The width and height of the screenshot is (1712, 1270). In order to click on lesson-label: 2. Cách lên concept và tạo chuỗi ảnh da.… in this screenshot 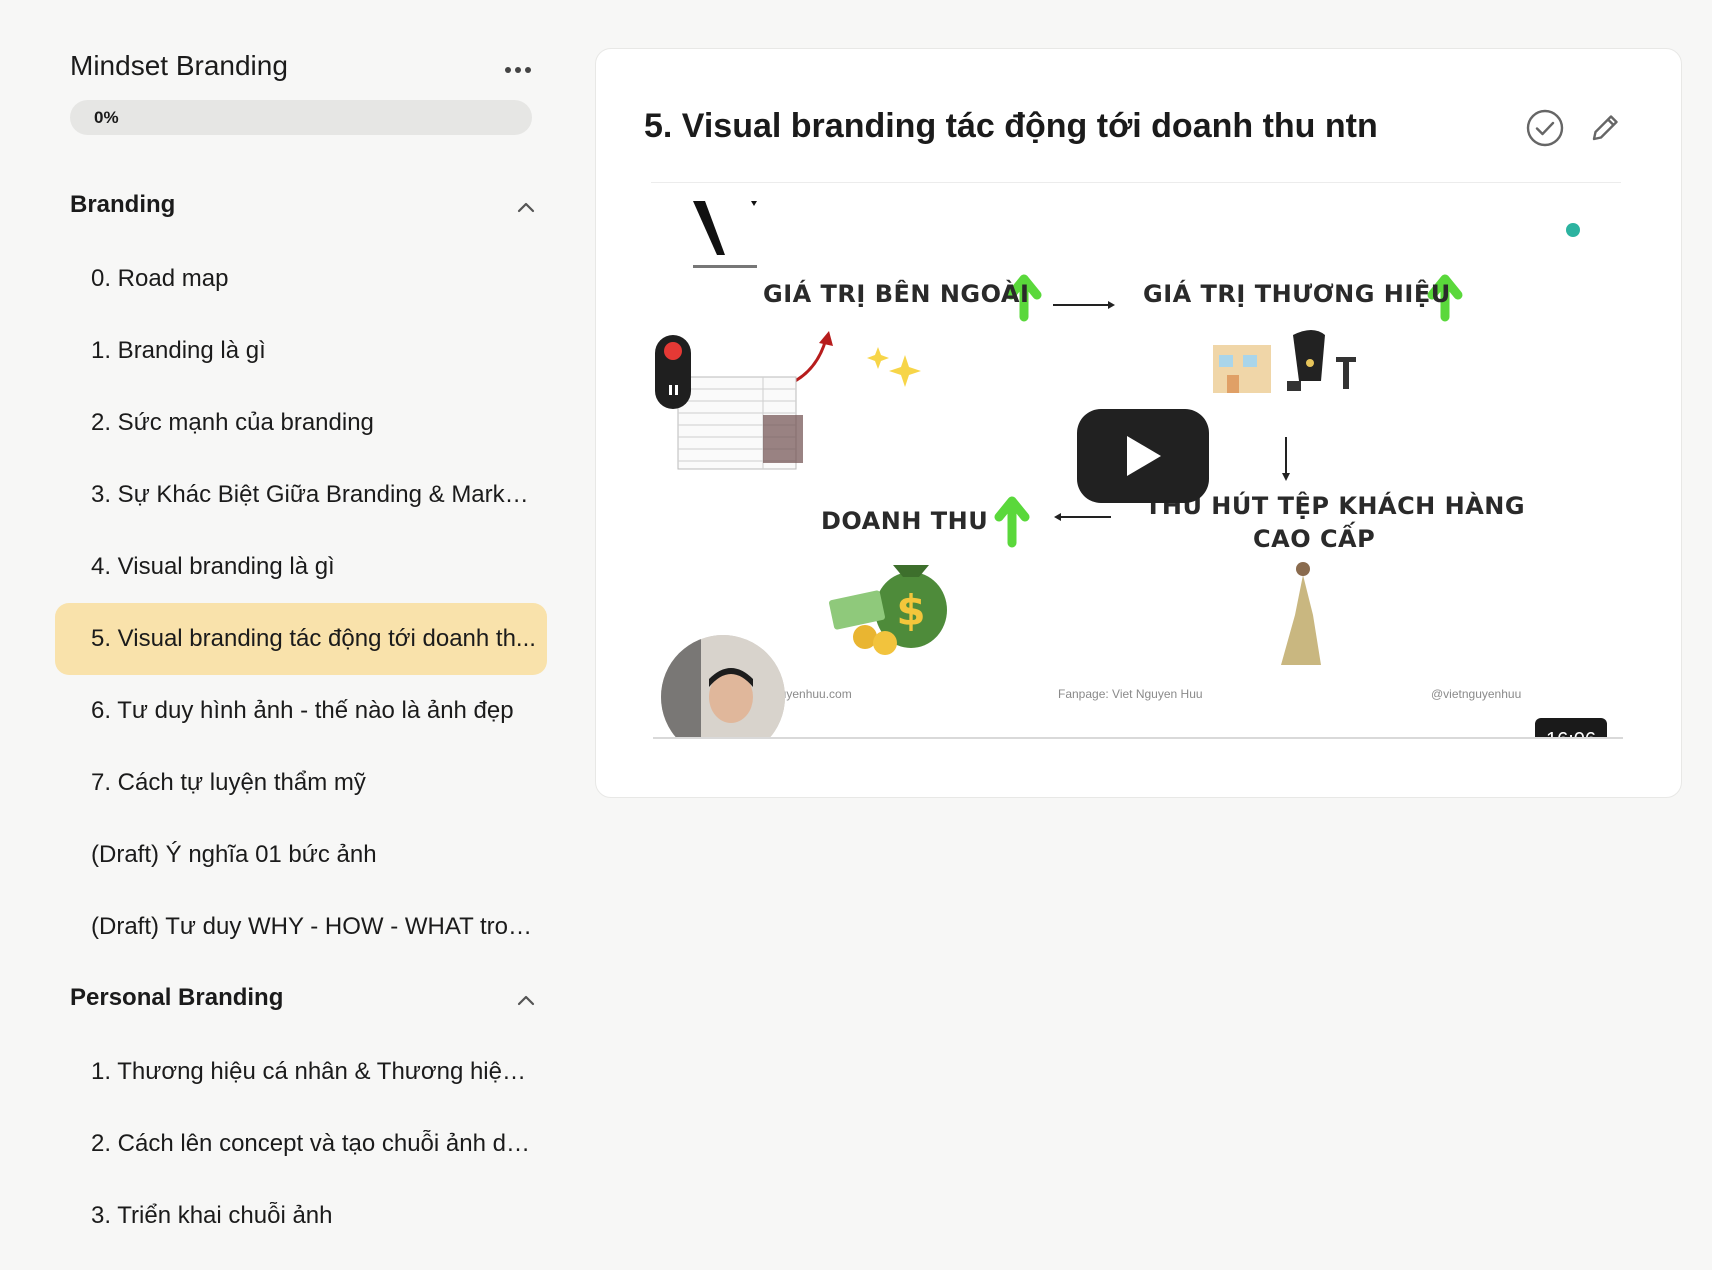, I will do `click(313, 1143)`.